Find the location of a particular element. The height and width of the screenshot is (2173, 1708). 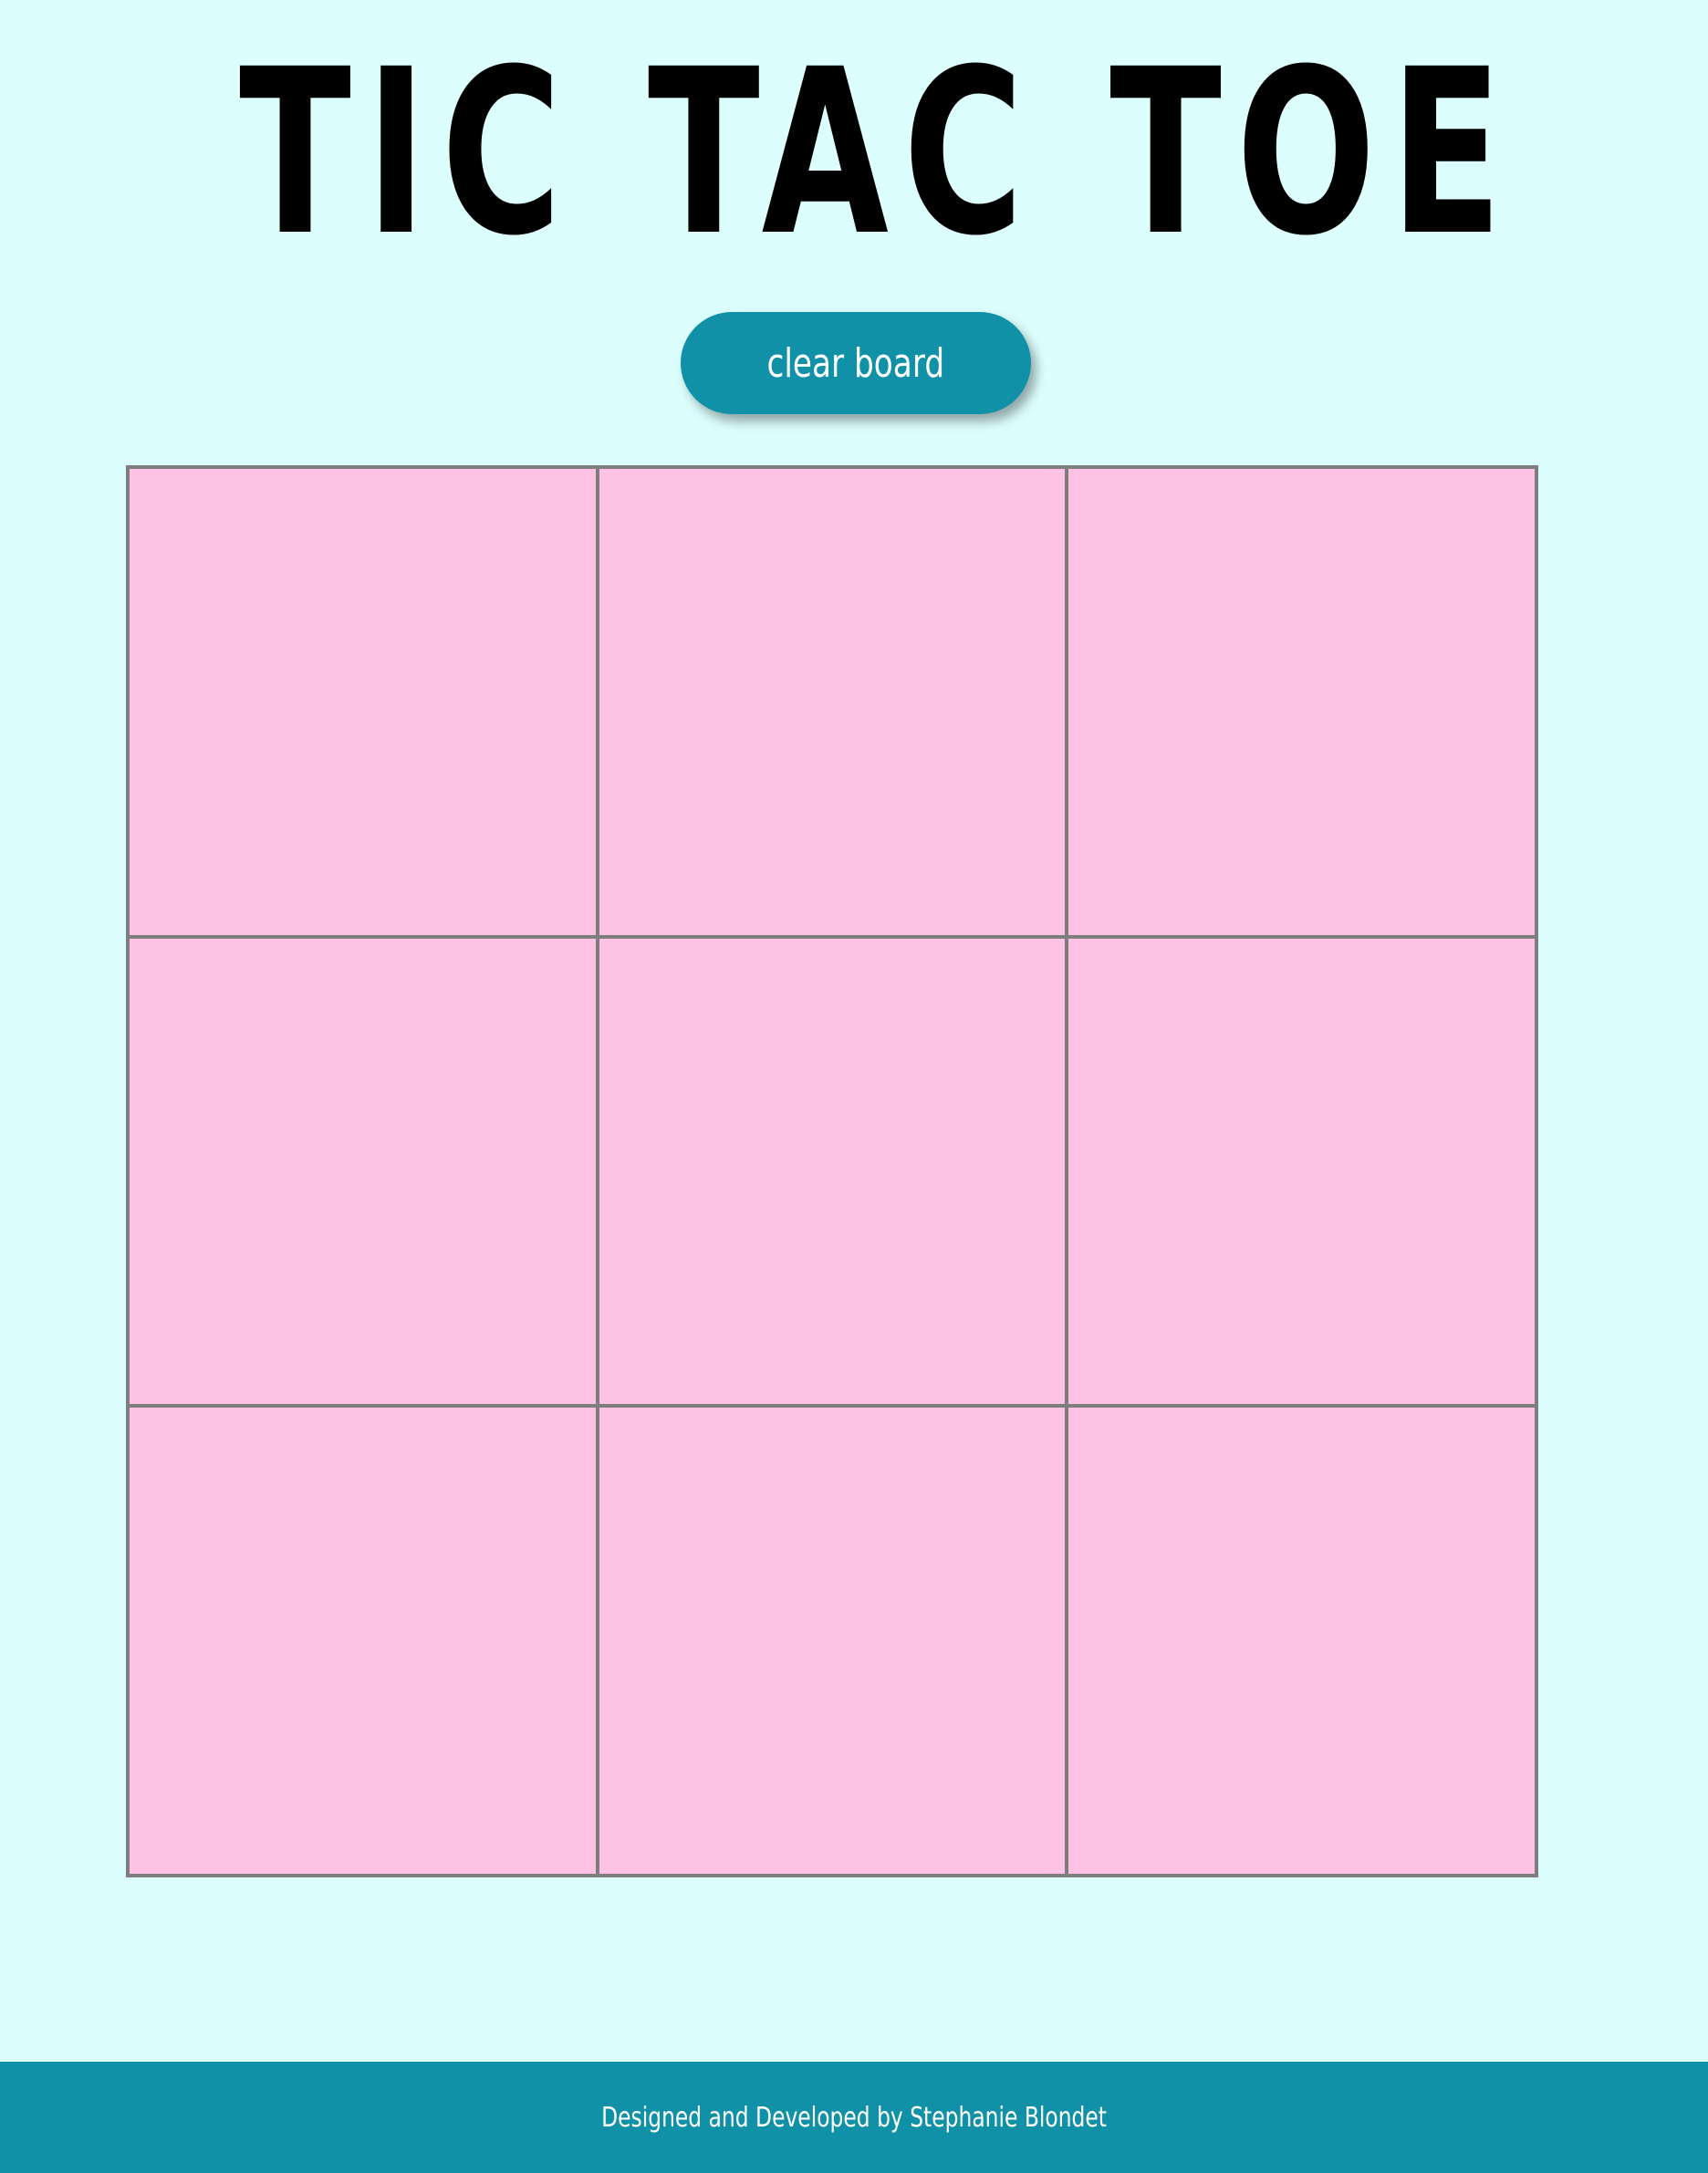

clear-board-button: clear board is located at coordinates (856, 363).